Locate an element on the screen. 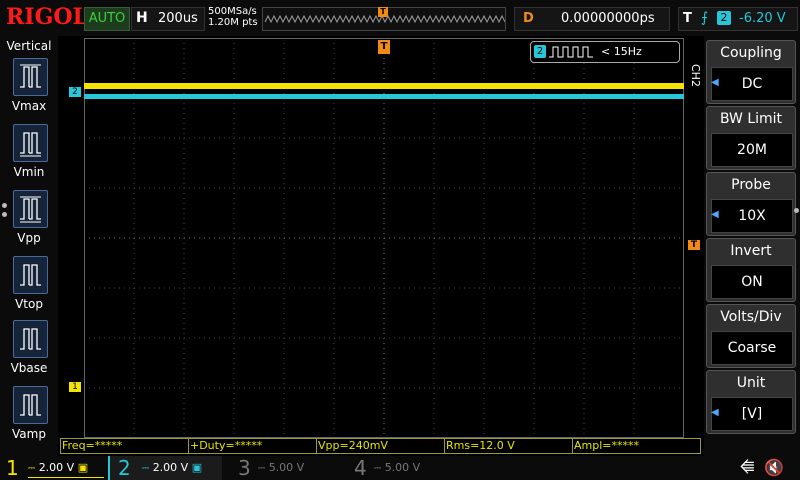 The height and width of the screenshot is (480, 800). waveform-overview-bar: T is located at coordinates (384, 19).